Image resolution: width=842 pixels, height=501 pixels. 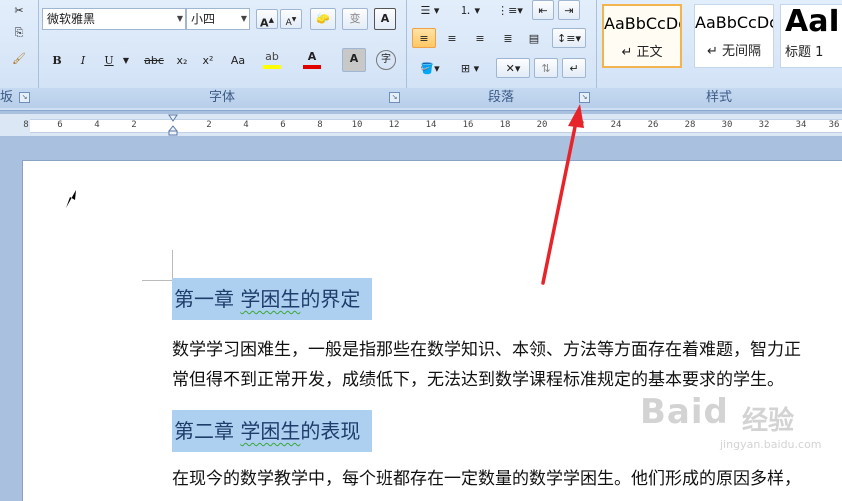 What do you see at coordinates (470, 68) in the screenshot?
I see `borders-button: ⊞ ▾` at bounding box center [470, 68].